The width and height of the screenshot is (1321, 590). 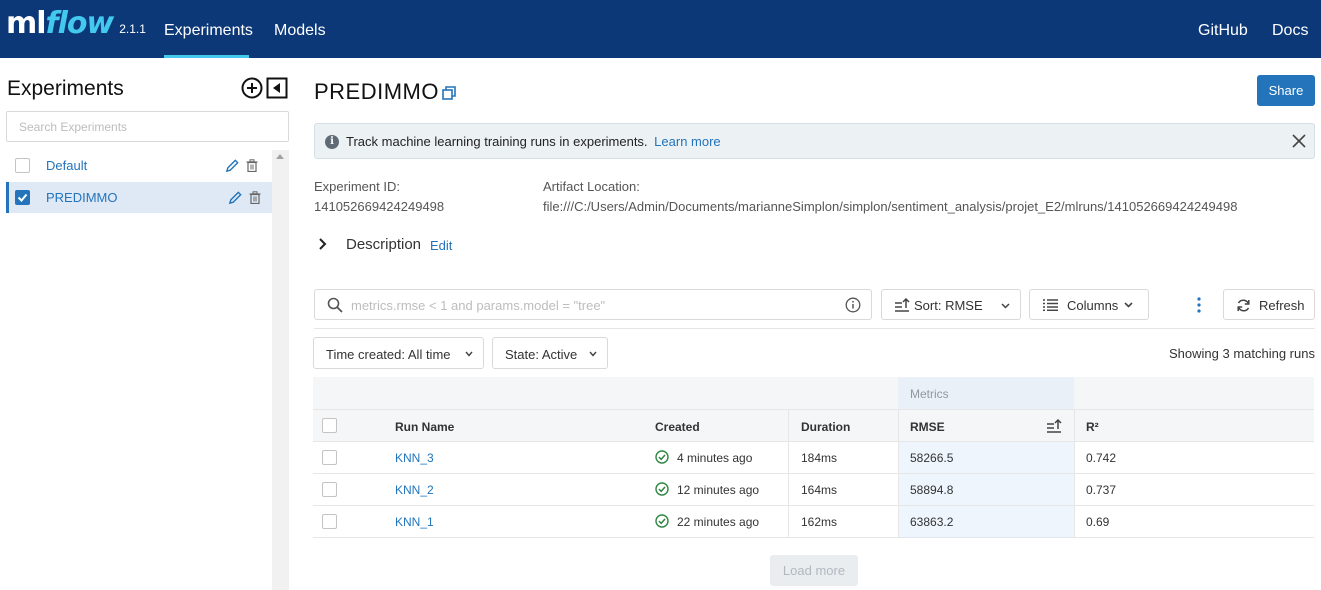 I want to click on nav-github: GitHub, so click(x=1223, y=29).